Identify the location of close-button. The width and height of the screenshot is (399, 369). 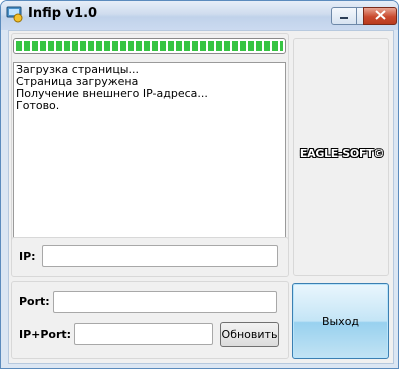
(380, 16).